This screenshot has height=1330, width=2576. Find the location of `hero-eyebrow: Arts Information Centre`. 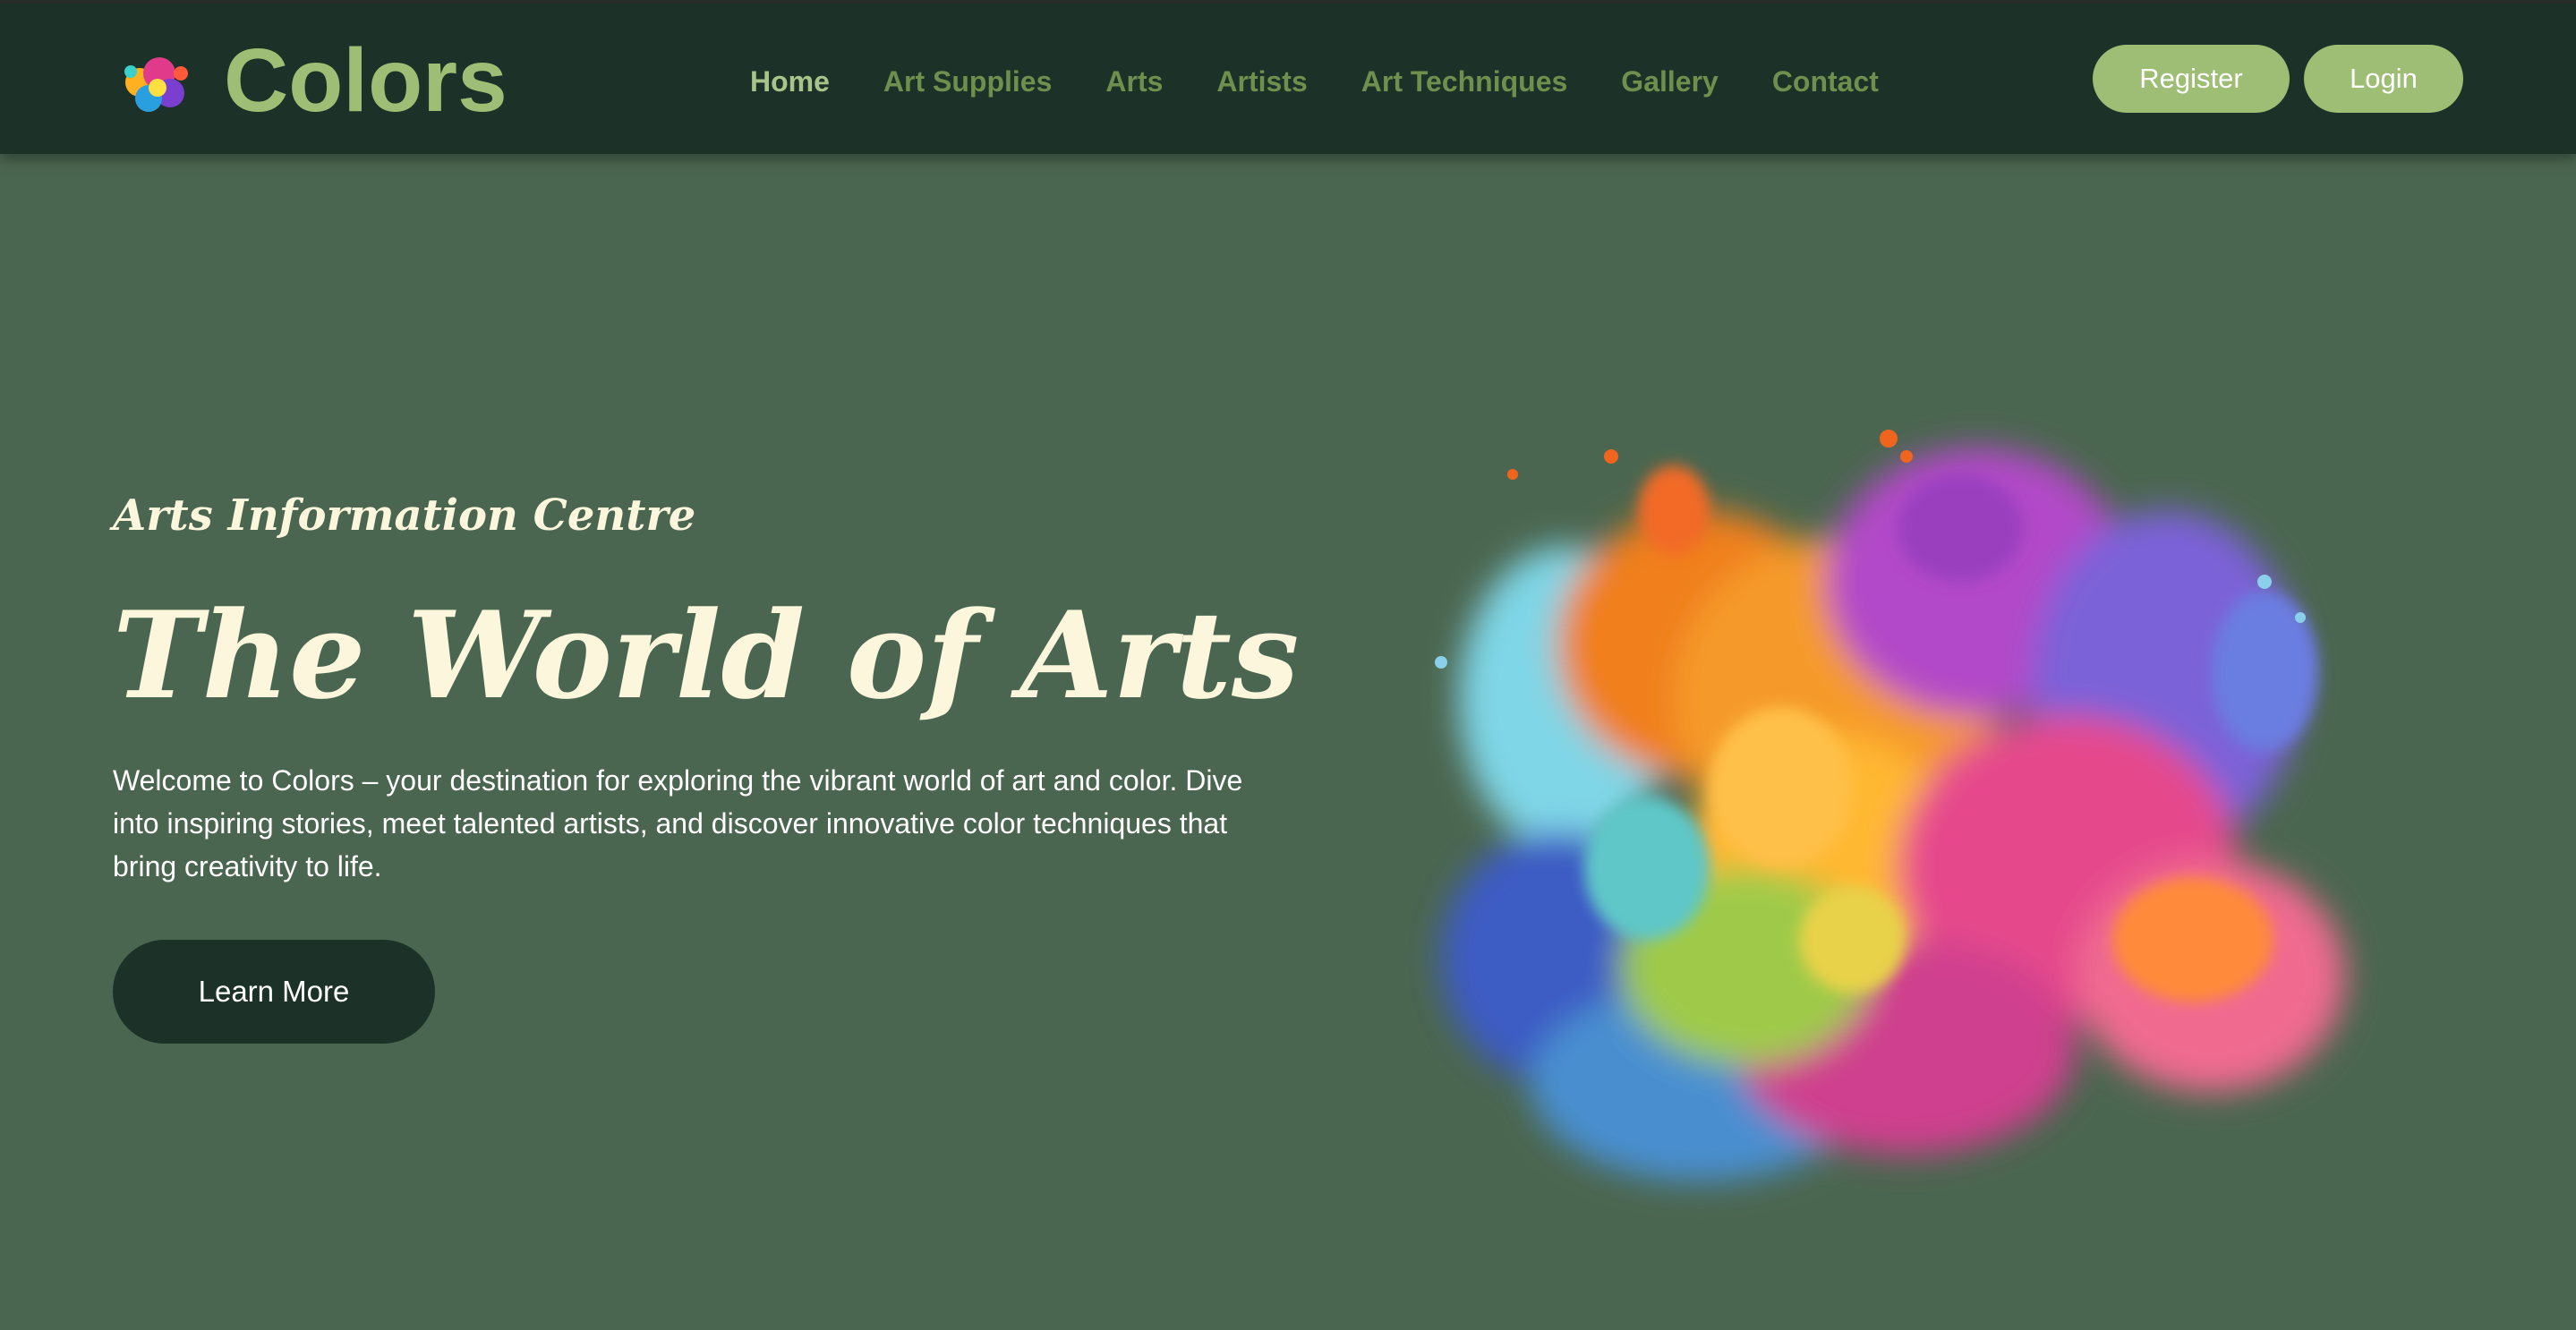

hero-eyebrow: Arts Information Centre is located at coordinates (404, 516).